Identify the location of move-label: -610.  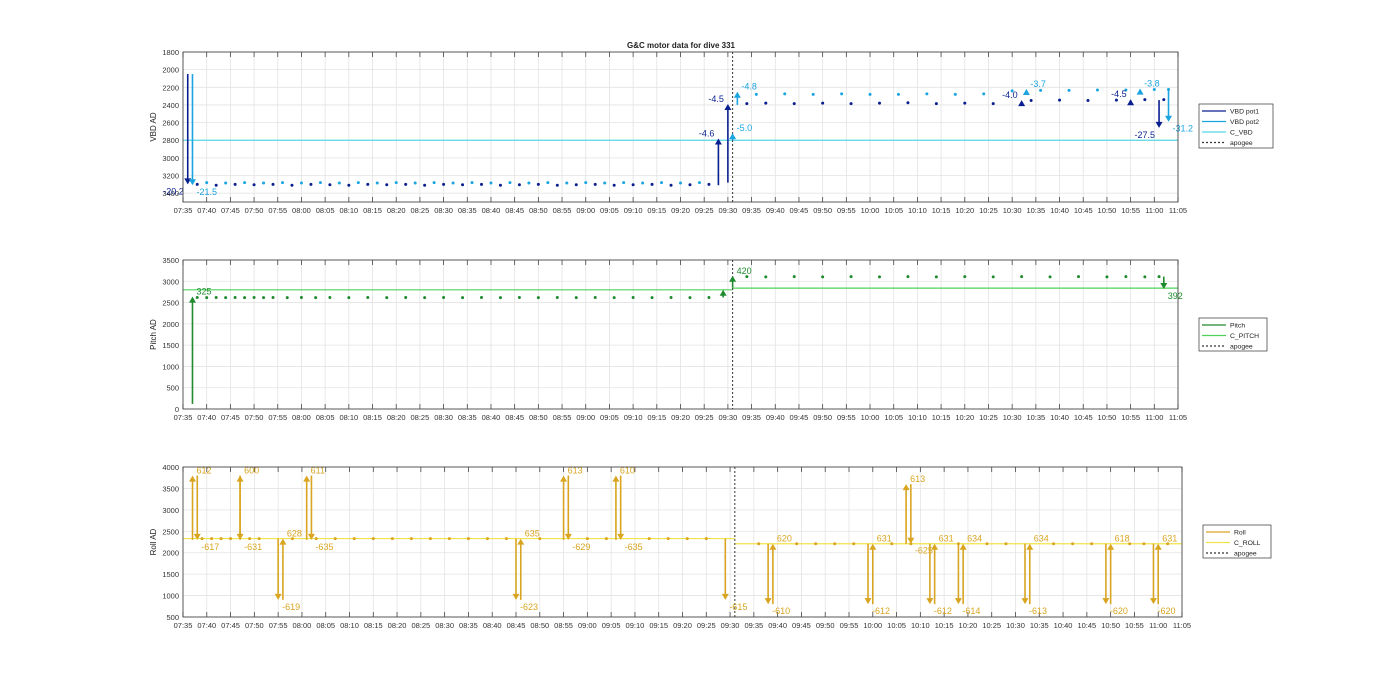
(781, 611).